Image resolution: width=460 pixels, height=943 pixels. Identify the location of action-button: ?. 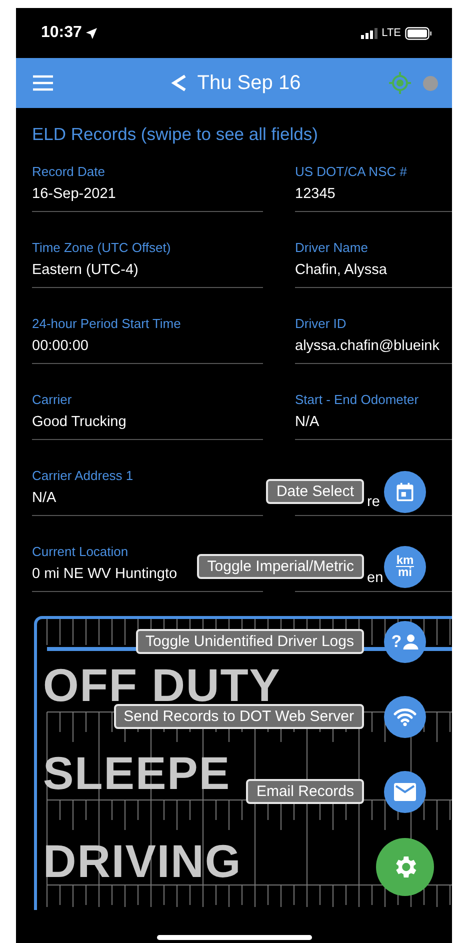
(405, 641).